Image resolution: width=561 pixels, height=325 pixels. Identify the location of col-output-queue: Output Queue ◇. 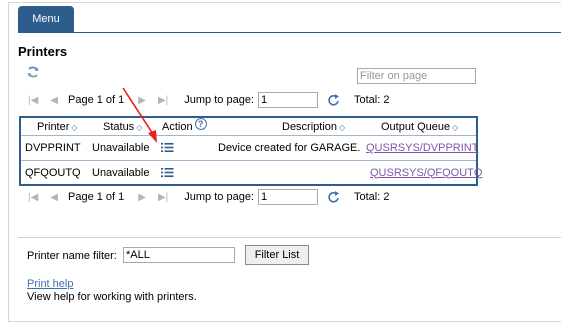
(419, 127).